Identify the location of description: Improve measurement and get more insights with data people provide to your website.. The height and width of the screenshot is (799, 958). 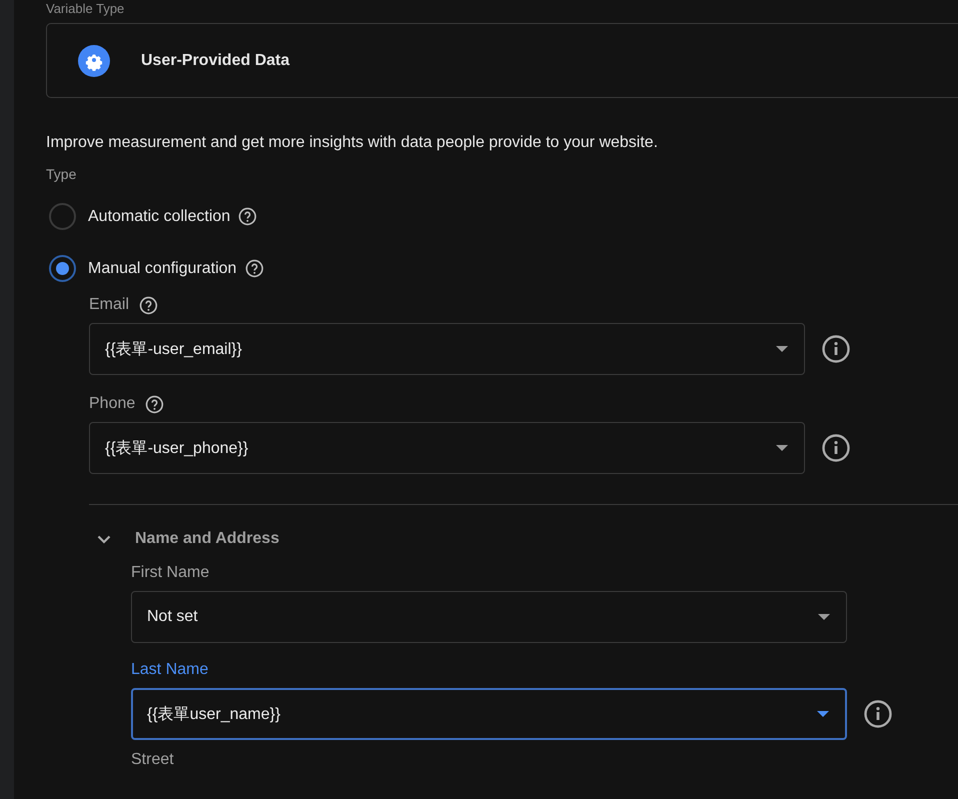
(352, 143).